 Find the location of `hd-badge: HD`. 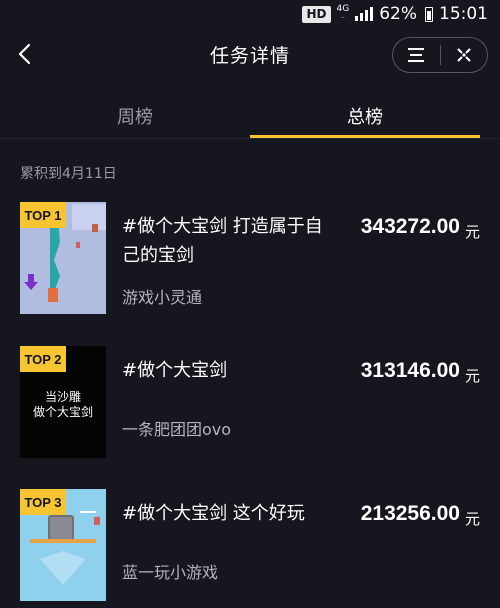

hd-badge: HD is located at coordinates (316, 14).